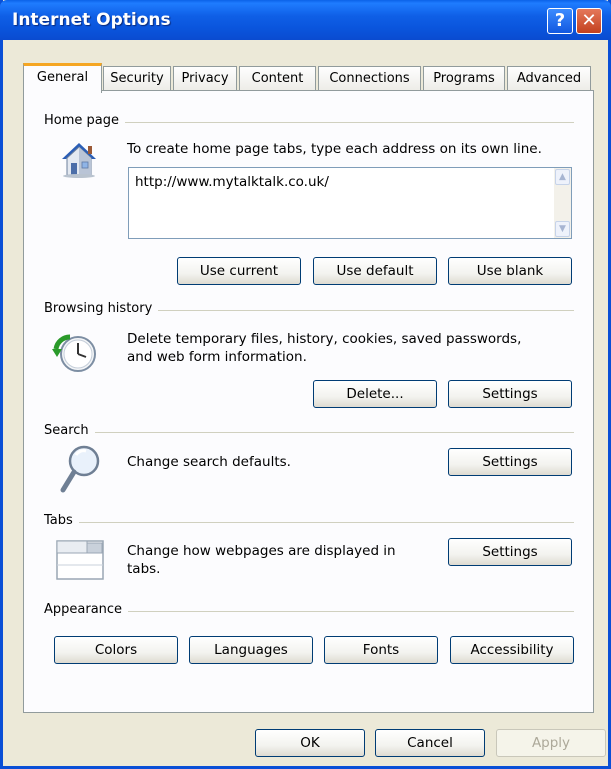 Image resolution: width=611 pixels, height=769 pixels. Describe the element at coordinates (464, 79) in the screenshot. I see `tab-programs: Programs` at that location.